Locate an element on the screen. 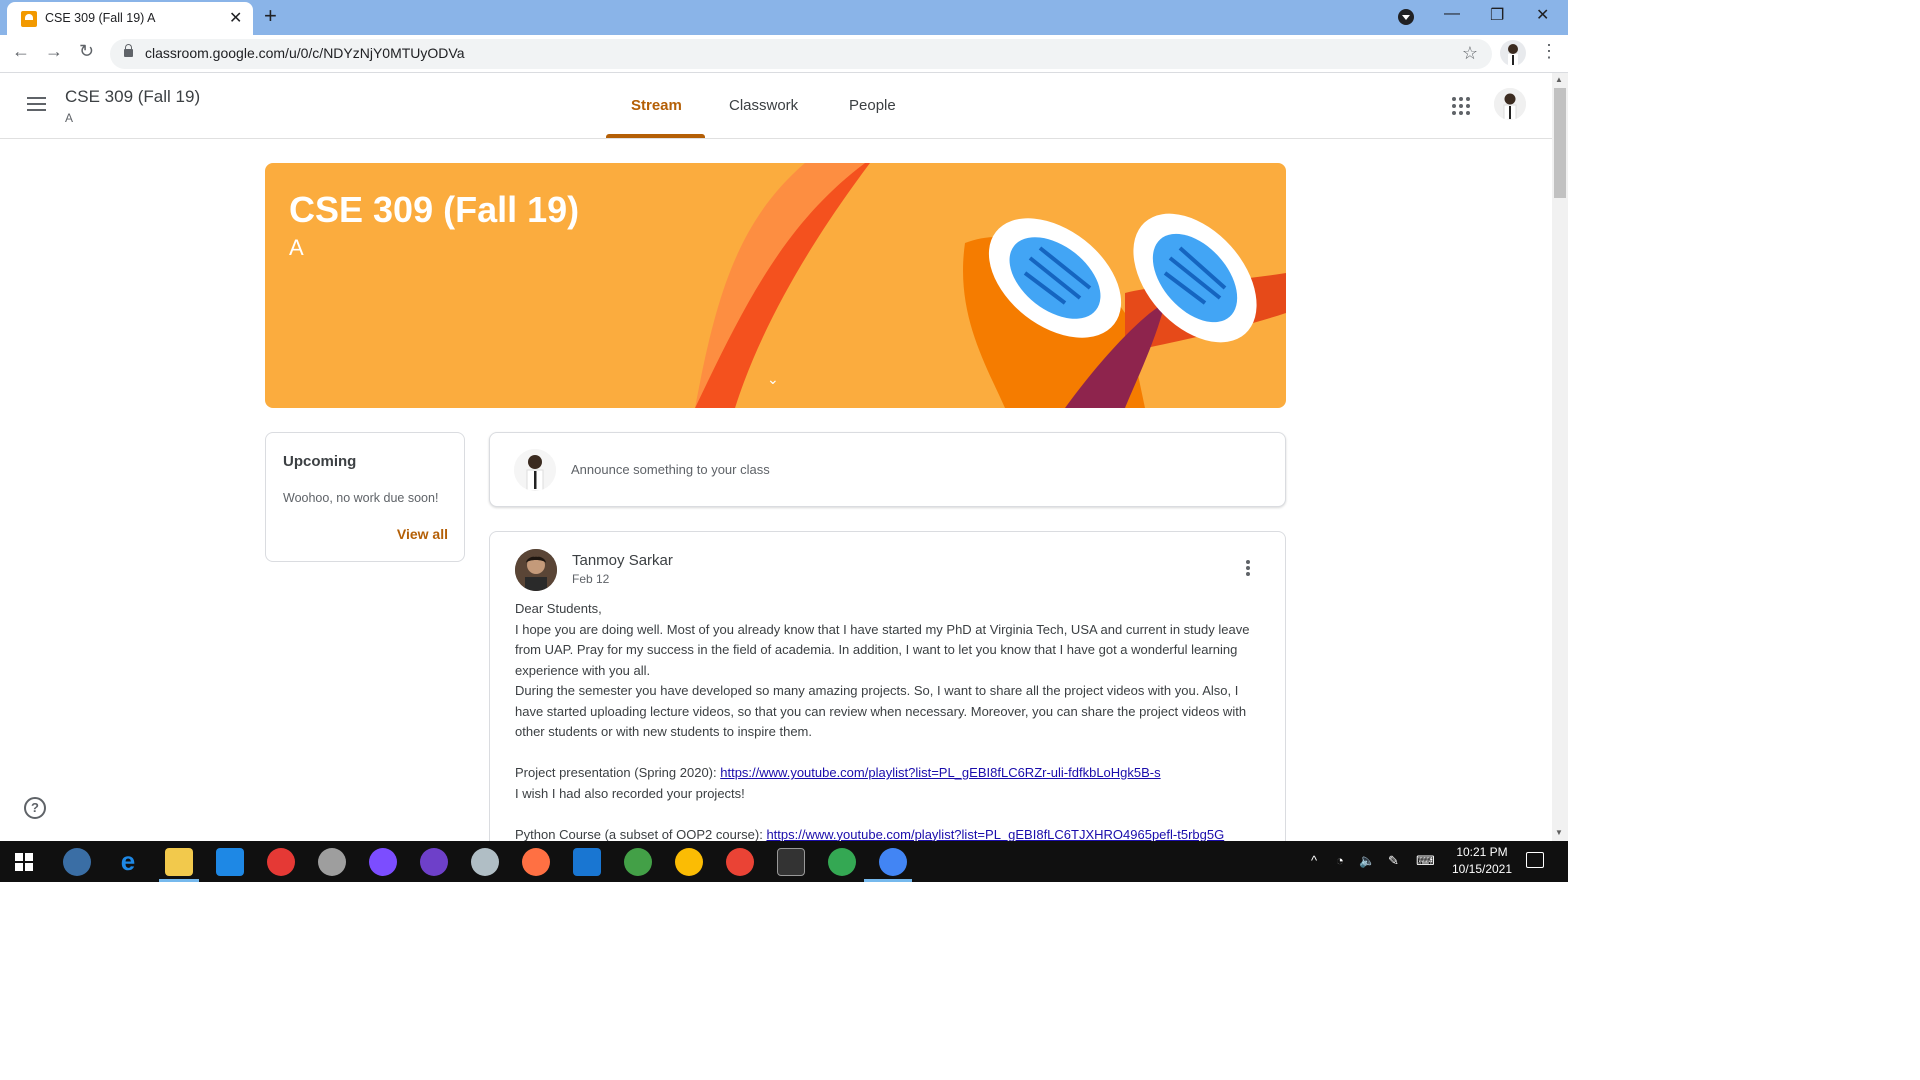 The height and width of the screenshot is (1080, 1920). user-avatar is located at coordinates (535, 470).